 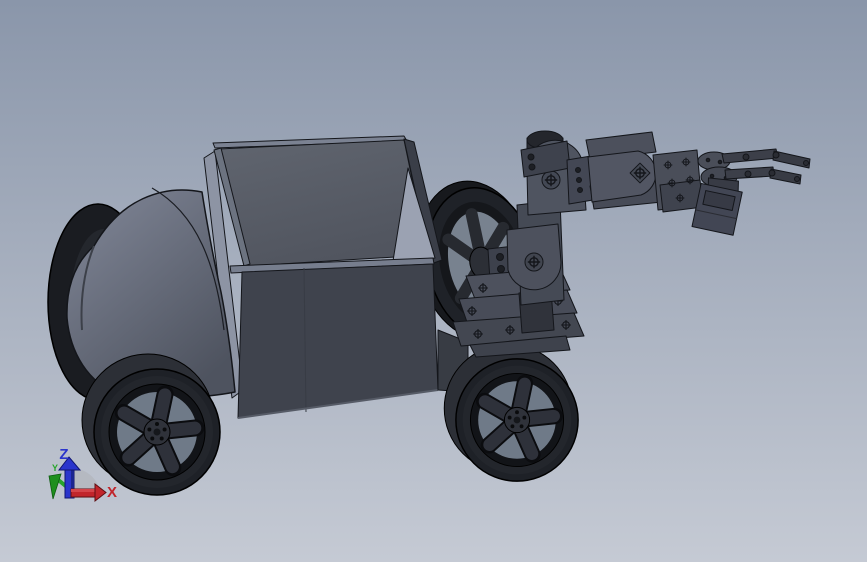 I want to click on y-axis-label: Y, so click(x=55, y=468).